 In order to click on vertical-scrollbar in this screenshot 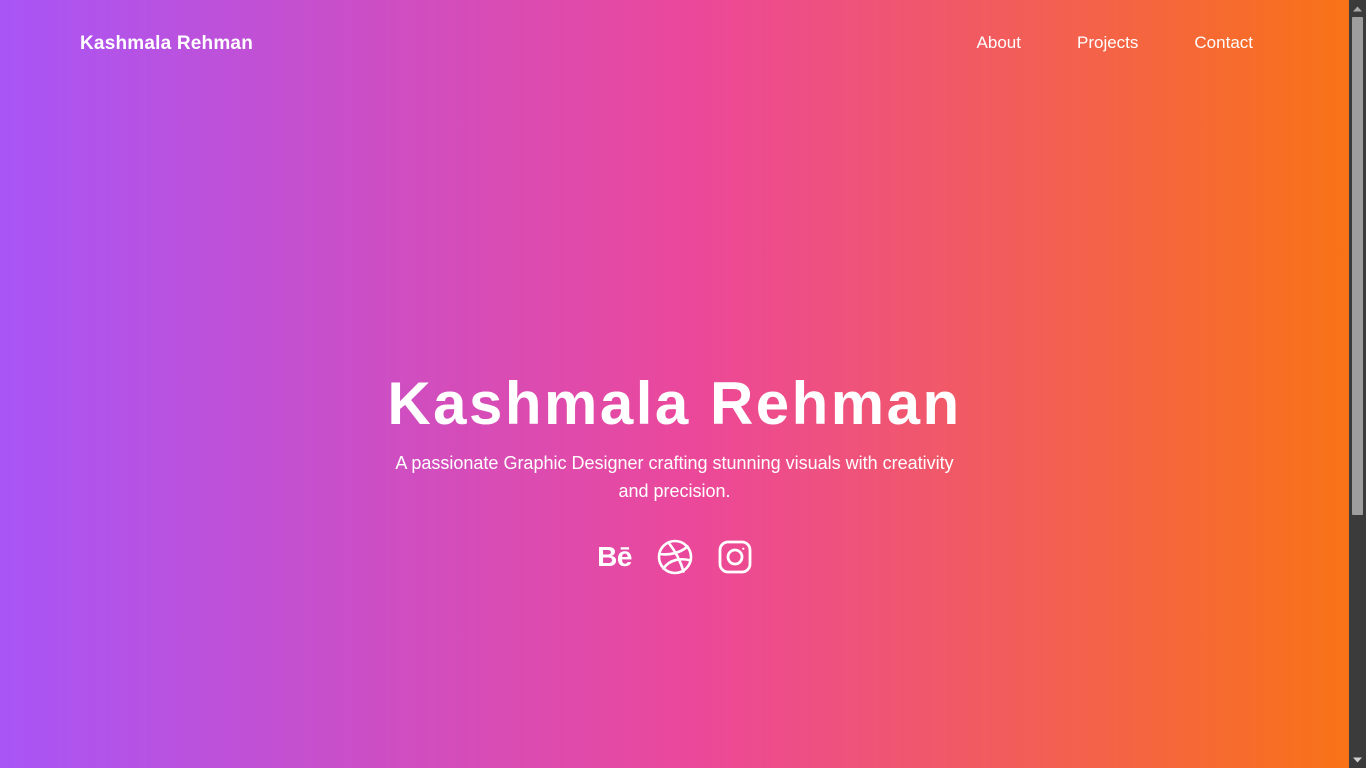, I will do `click(1357, 384)`.